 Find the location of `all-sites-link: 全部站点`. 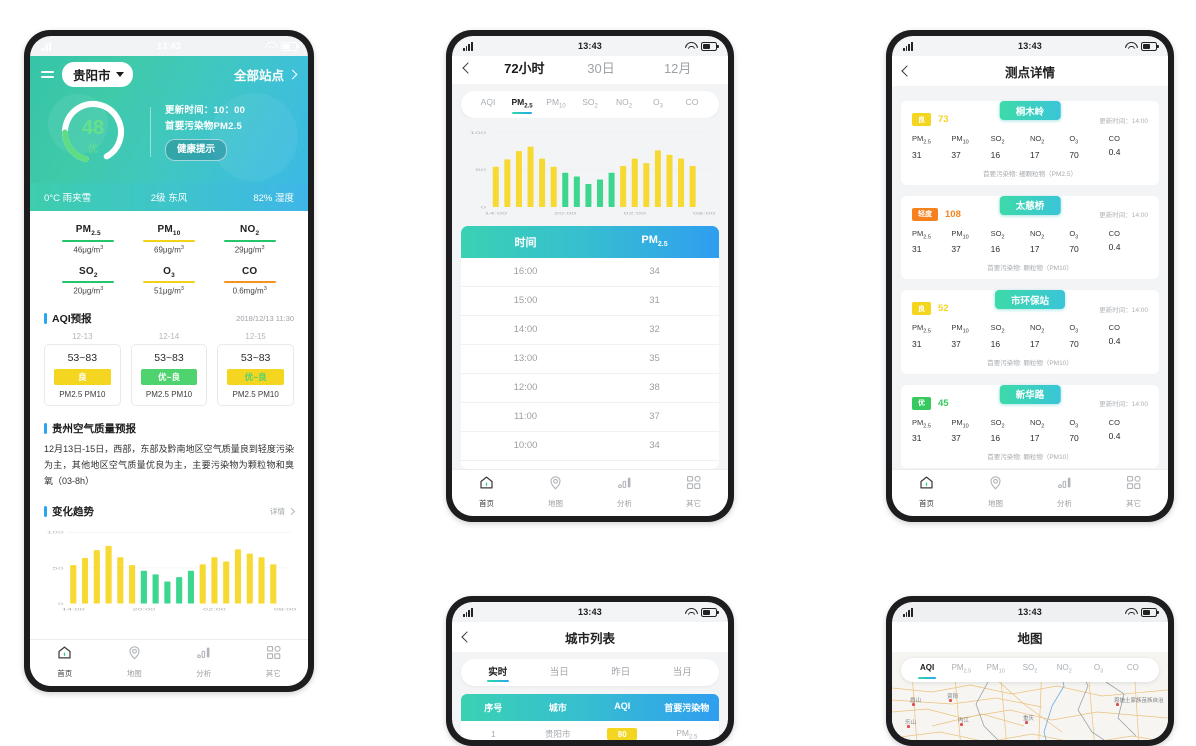

all-sites-link: 全部站点 is located at coordinates (265, 74).